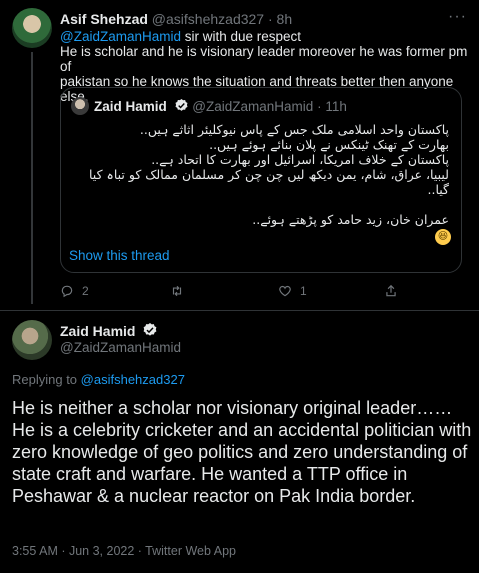  Describe the element at coordinates (119, 255) in the screenshot. I see `show-thread-link: Show this thread` at that location.